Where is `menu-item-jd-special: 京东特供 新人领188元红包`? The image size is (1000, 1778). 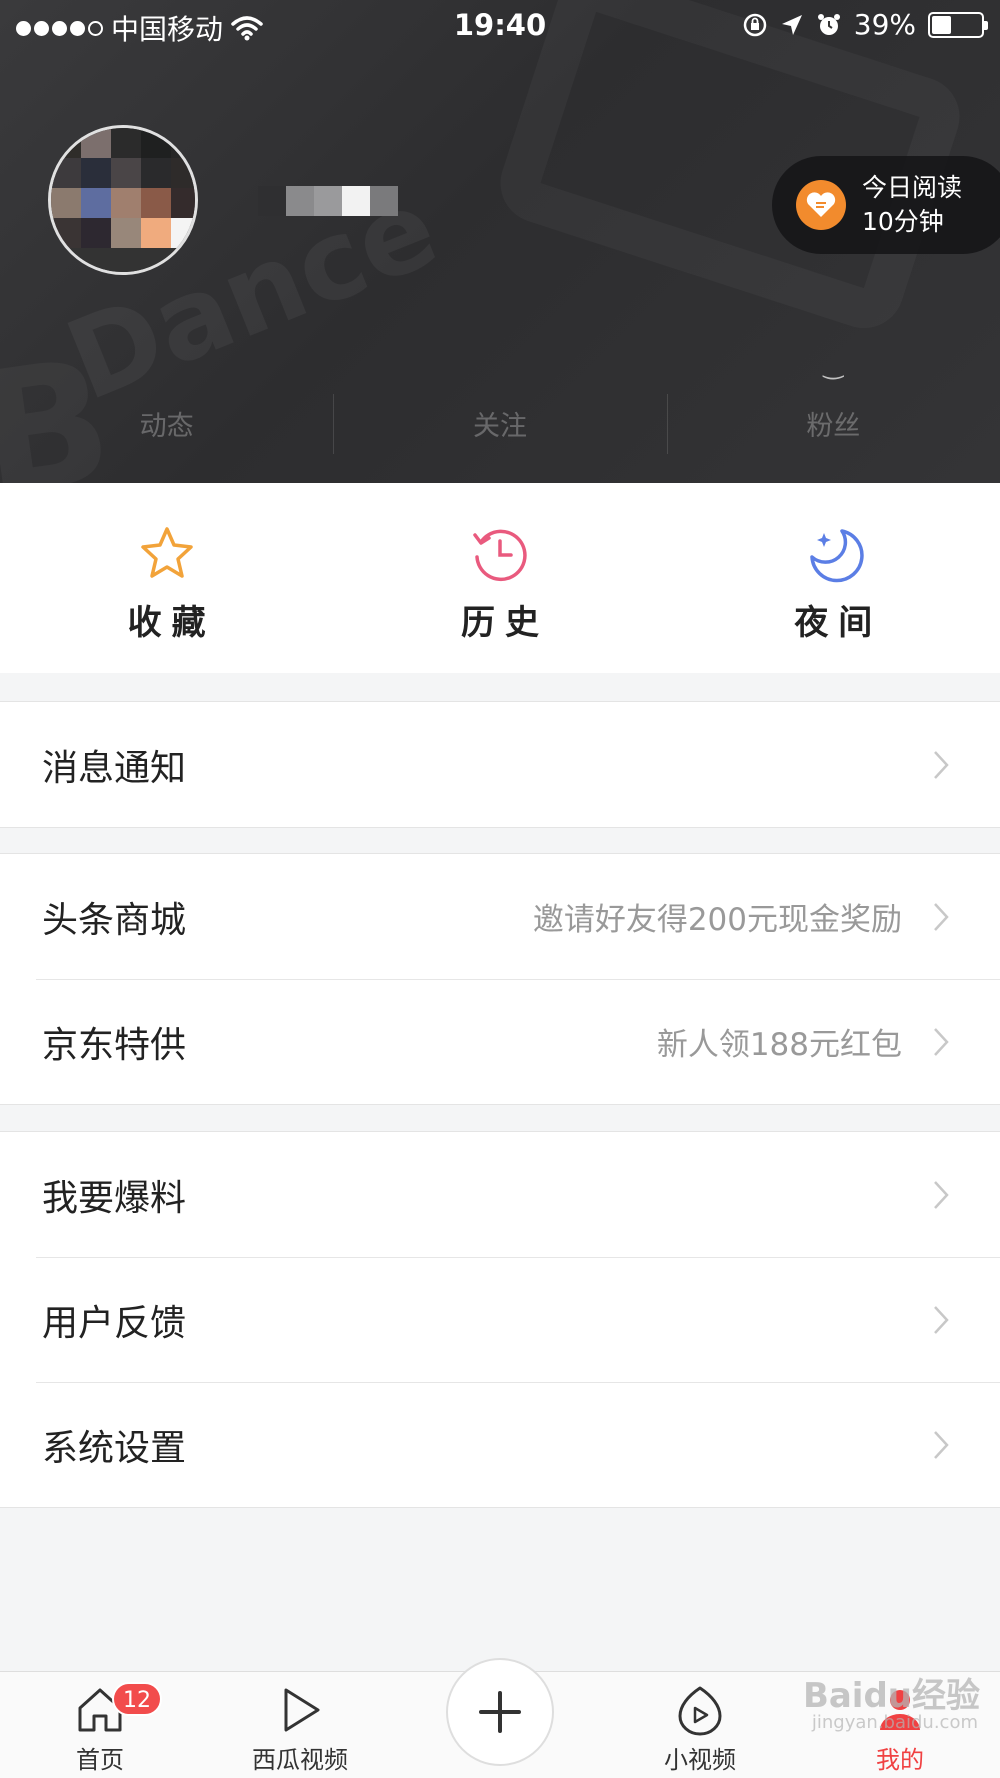
menu-item-jd-special: 京东特供 新人领188元红包 is located at coordinates (500, 1041).